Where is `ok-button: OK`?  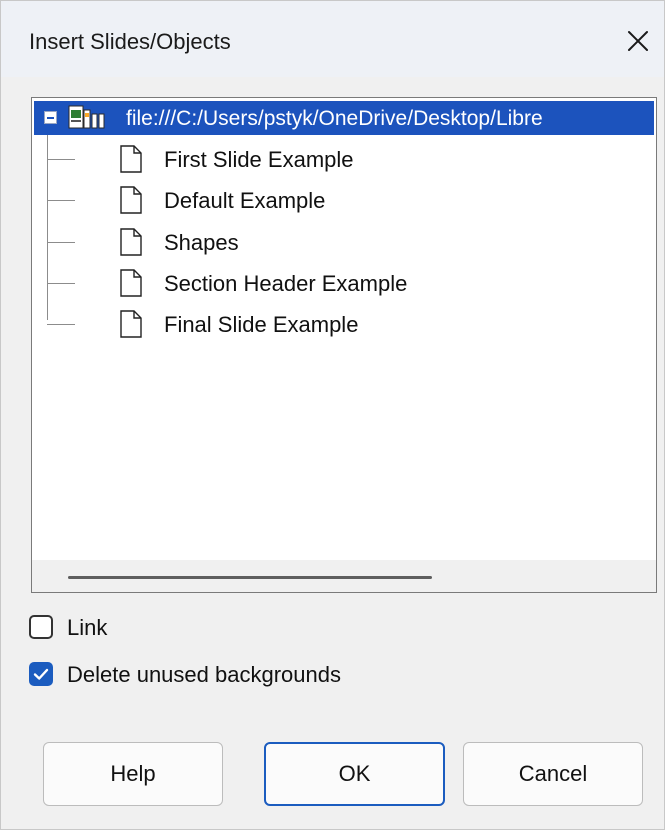
ok-button: OK is located at coordinates (354, 774).